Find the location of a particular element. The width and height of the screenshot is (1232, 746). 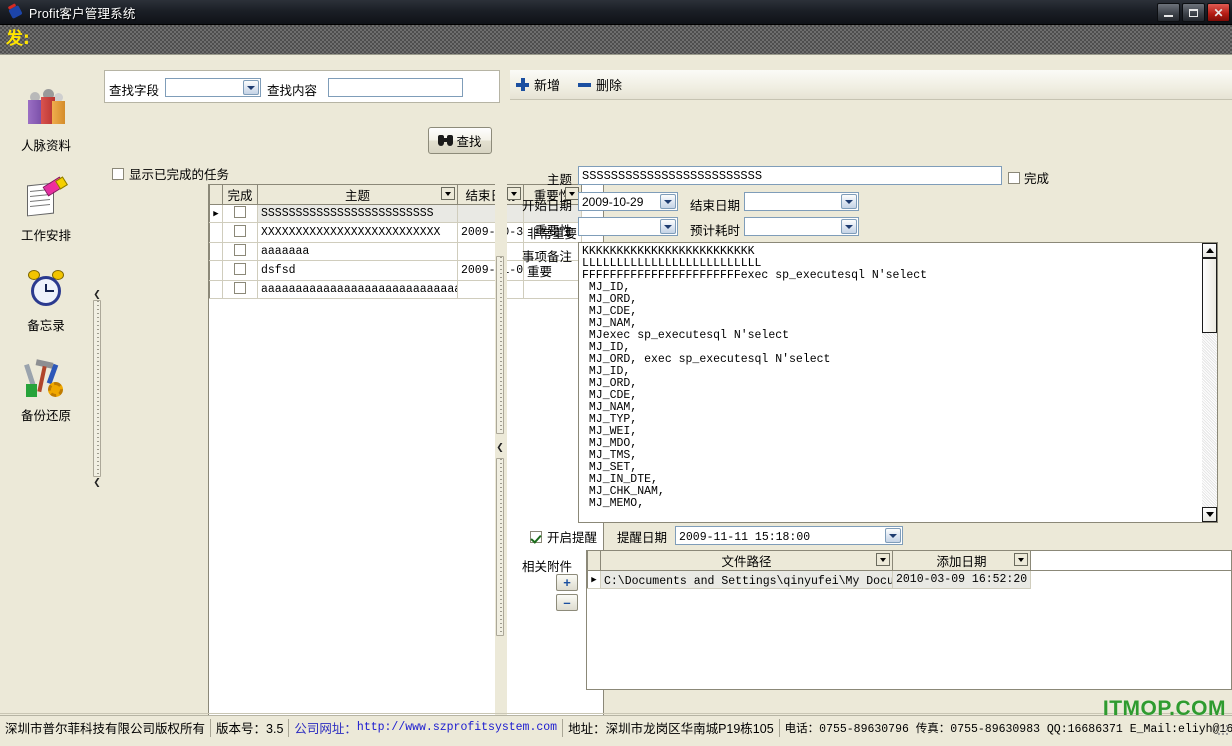

row-selector-header is located at coordinates (594, 561).